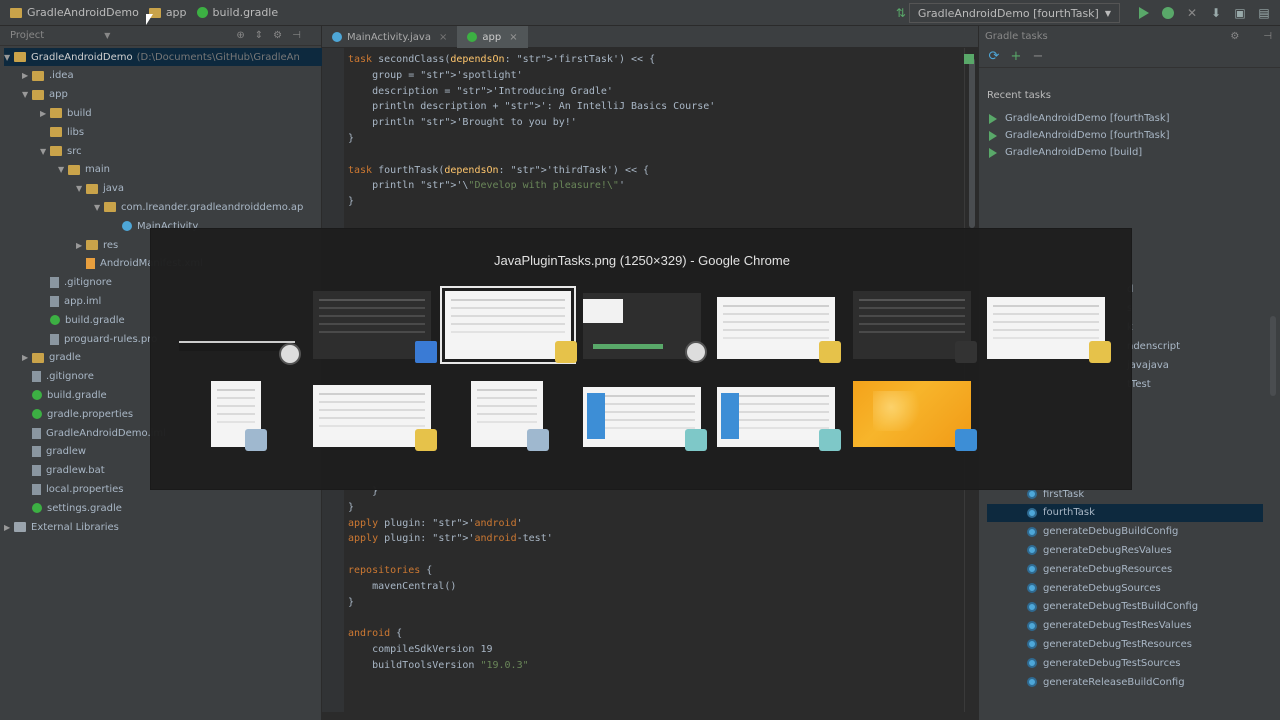 The width and height of the screenshot is (1280, 720). I want to click on tree-item: app.iml, so click(70, 301).